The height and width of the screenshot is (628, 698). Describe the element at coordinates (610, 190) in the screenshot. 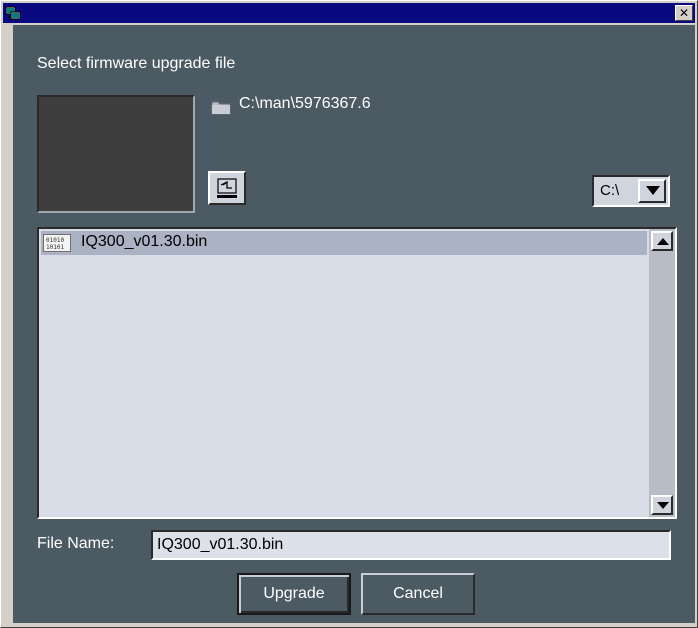

I see `drive-value: C:\` at that location.